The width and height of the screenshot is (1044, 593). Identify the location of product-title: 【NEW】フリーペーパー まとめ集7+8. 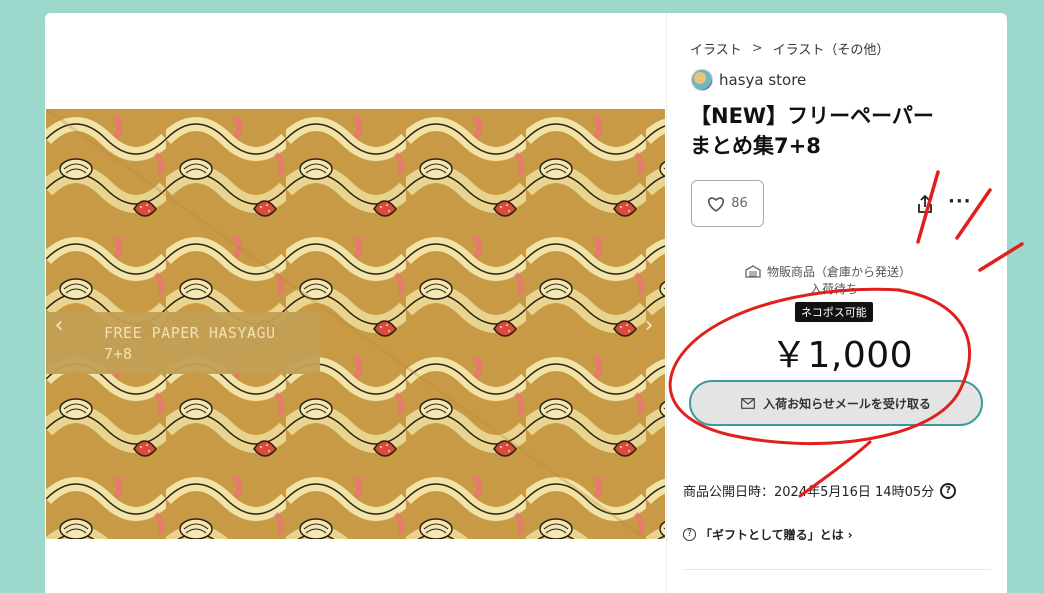
(840, 131).